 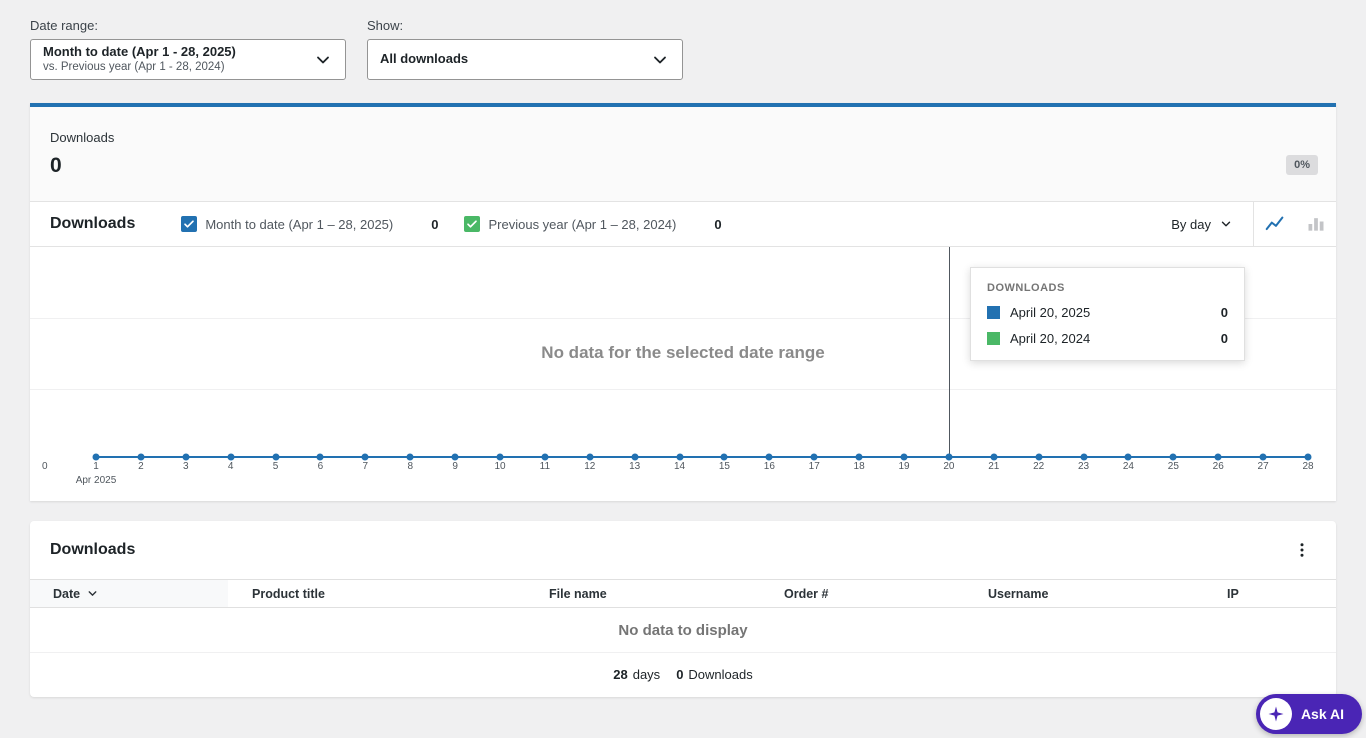 I want to click on ask-ai-button: Ask AI, so click(x=1308, y=714).